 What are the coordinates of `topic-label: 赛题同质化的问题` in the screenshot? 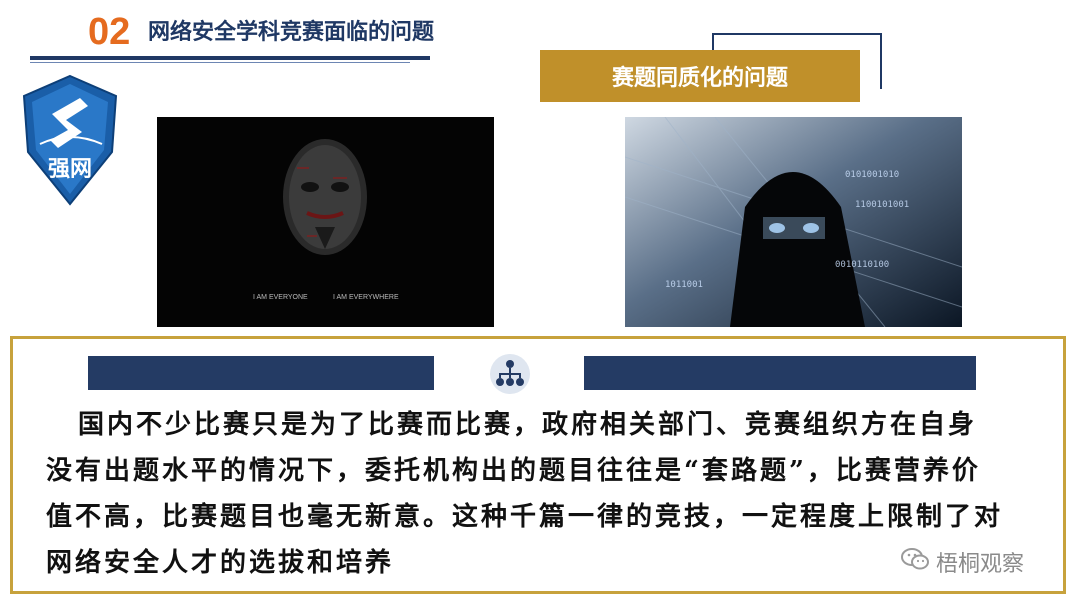 It's located at (700, 76).